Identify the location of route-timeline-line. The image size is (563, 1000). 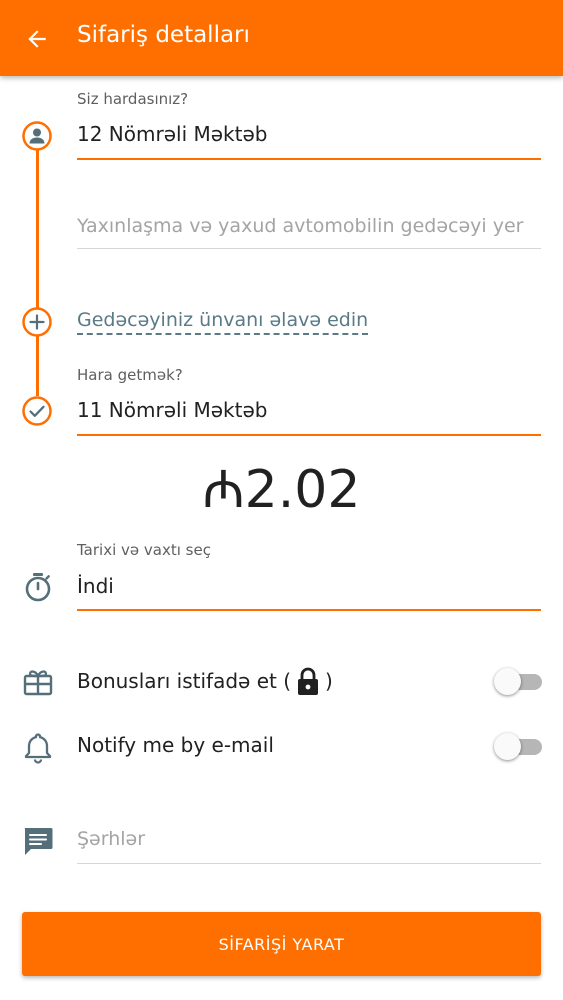
(37, 271).